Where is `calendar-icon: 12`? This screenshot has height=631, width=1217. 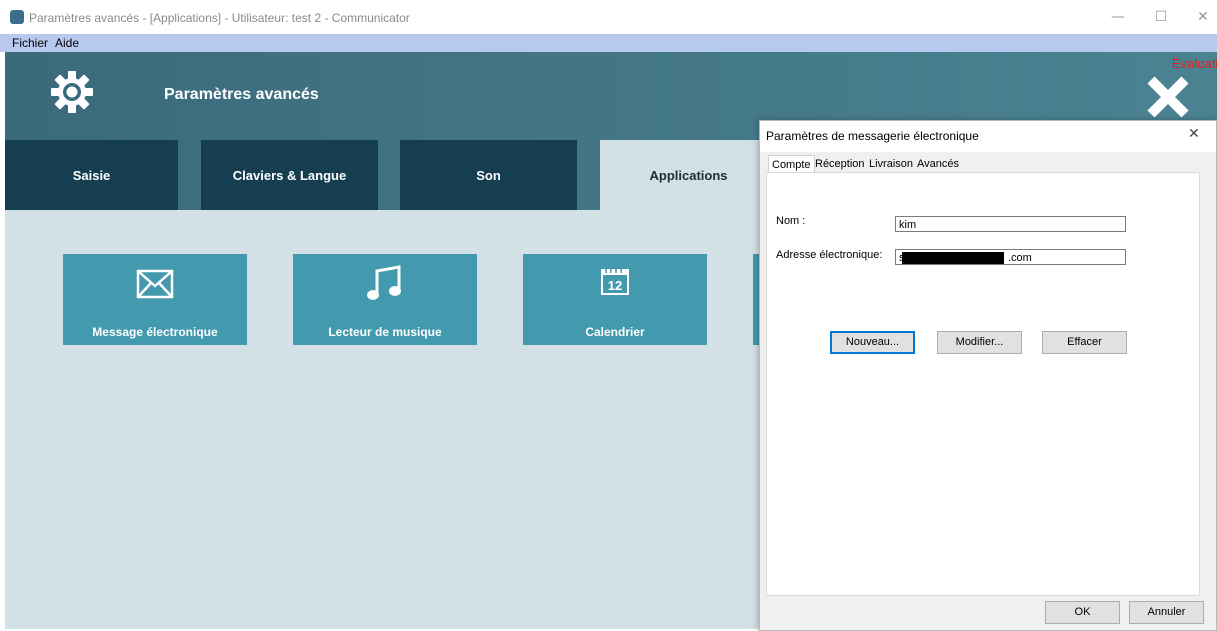
calendar-icon: 12 is located at coordinates (615, 281).